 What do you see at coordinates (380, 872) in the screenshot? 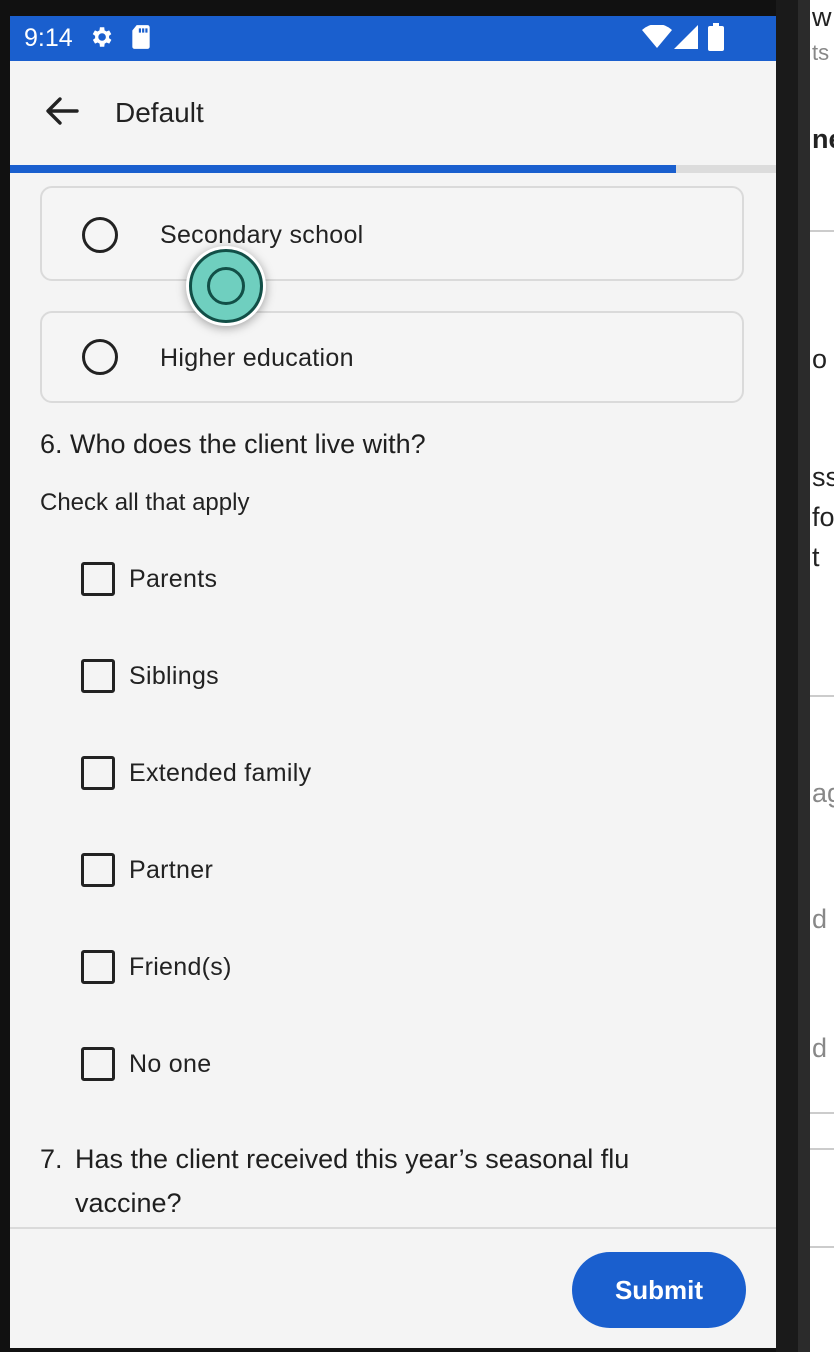
I see `checkbox-partner: Partner` at bounding box center [380, 872].